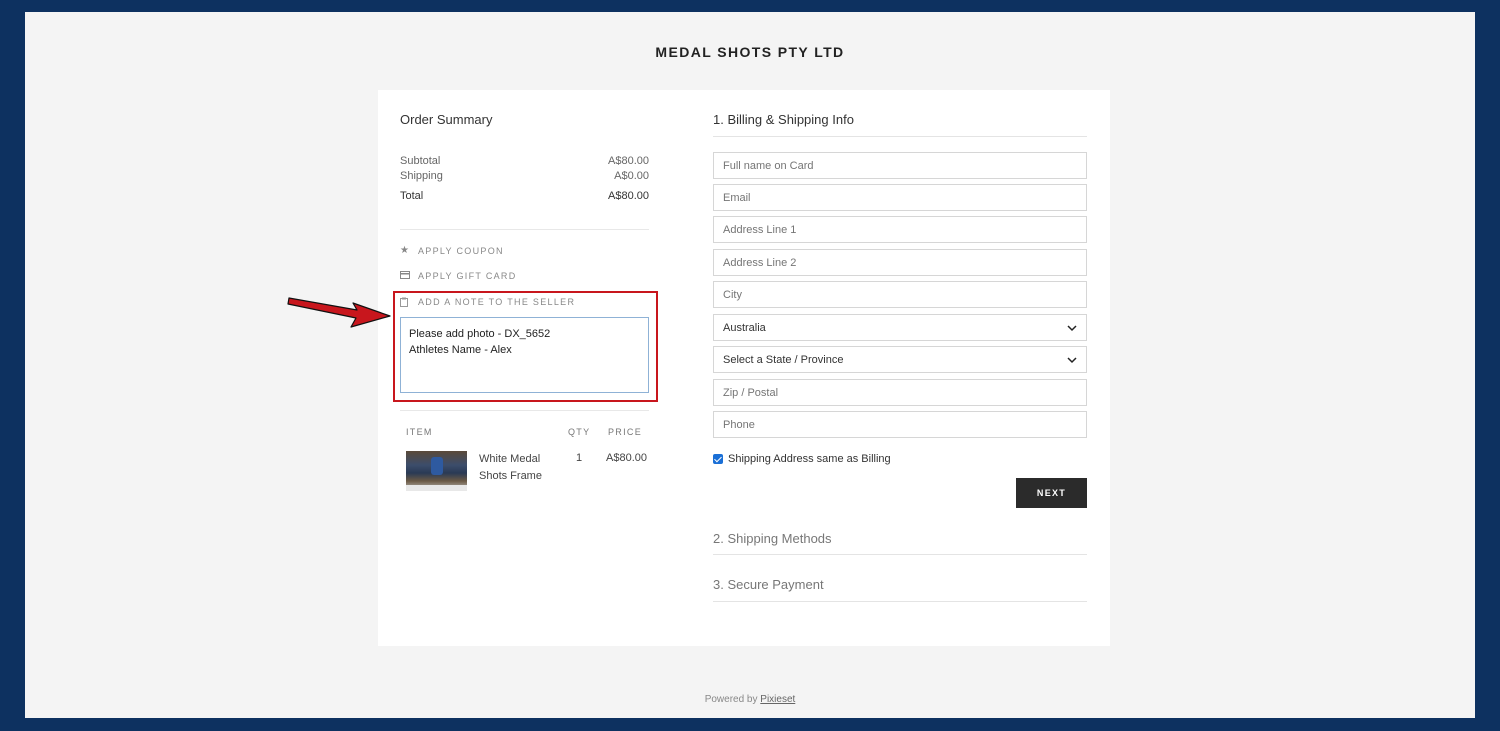 The image size is (1500, 731). What do you see at coordinates (900, 601) in the screenshot?
I see `secure-payment-divider` at bounding box center [900, 601].